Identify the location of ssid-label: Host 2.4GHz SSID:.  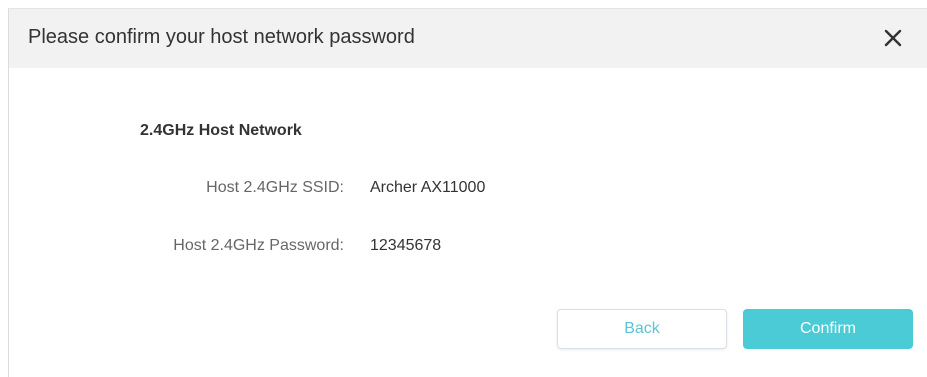
(275, 187).